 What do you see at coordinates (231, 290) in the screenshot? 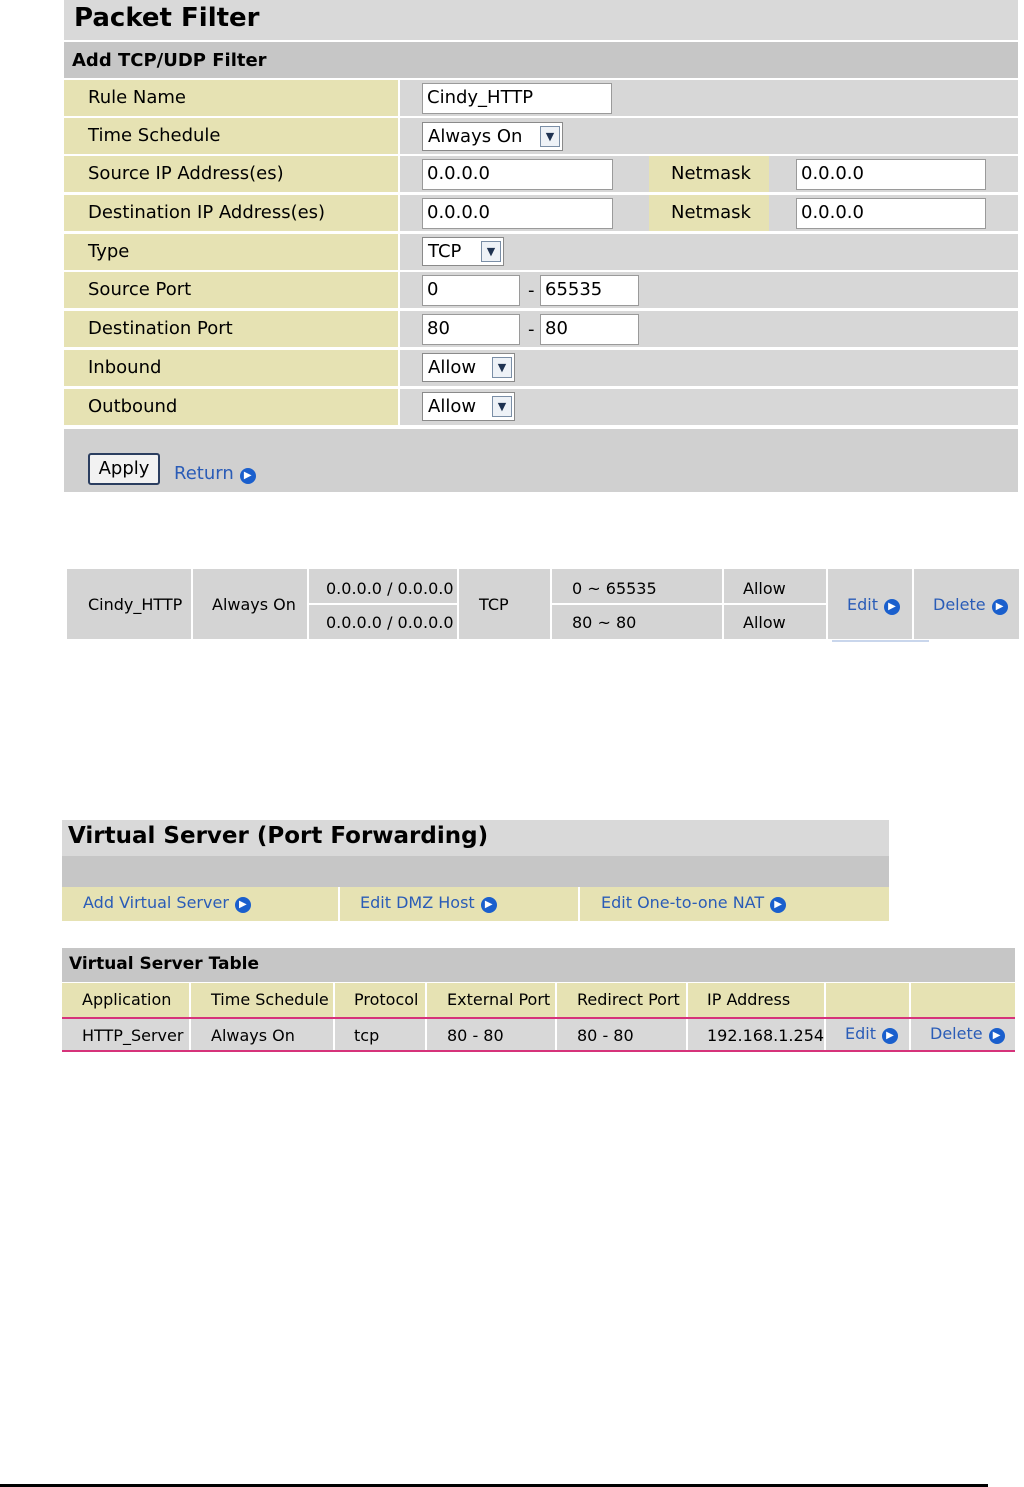
I see `source-port-label: Source Port` at bounding box center [231, 290].